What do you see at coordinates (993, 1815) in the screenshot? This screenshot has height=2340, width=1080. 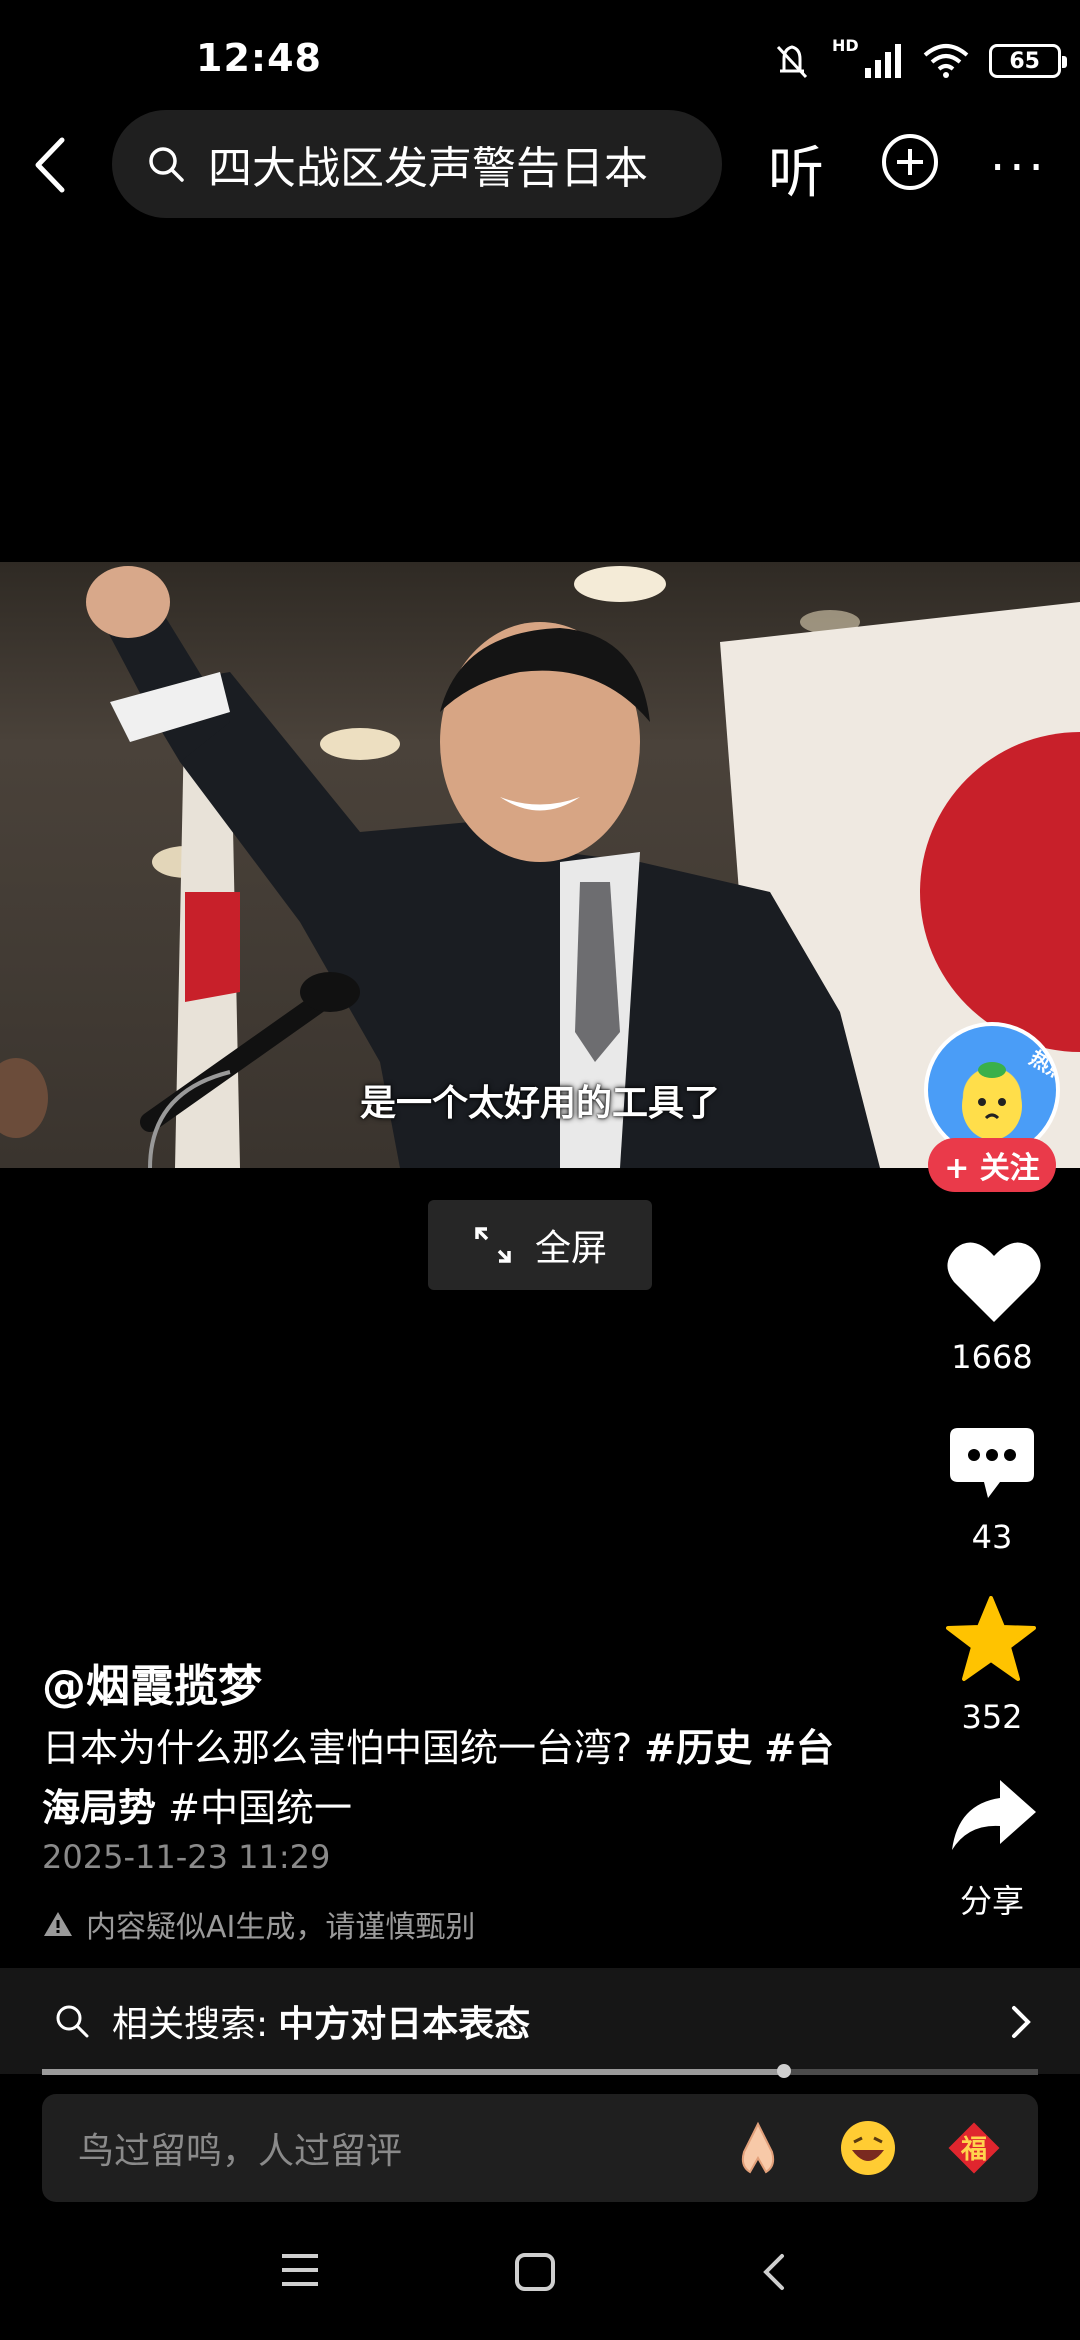 I see `share-arrow-icon` at bounding box center [993, 1815].